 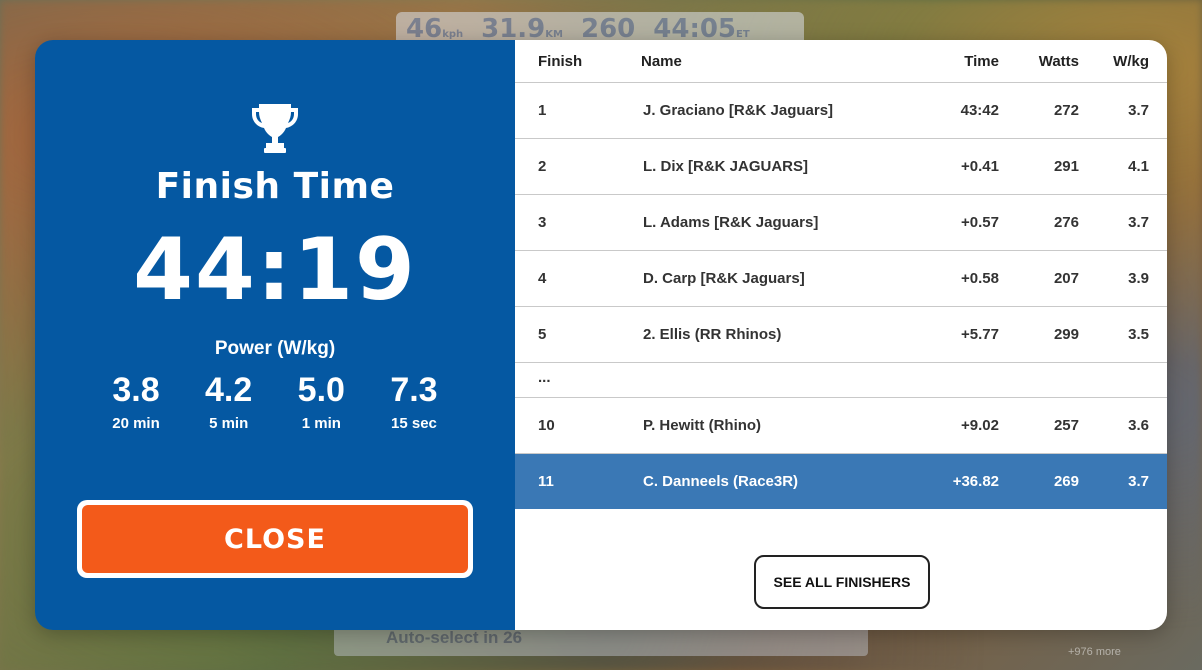 I want to click on column-header-time: Time, so click(x=981, y=61).